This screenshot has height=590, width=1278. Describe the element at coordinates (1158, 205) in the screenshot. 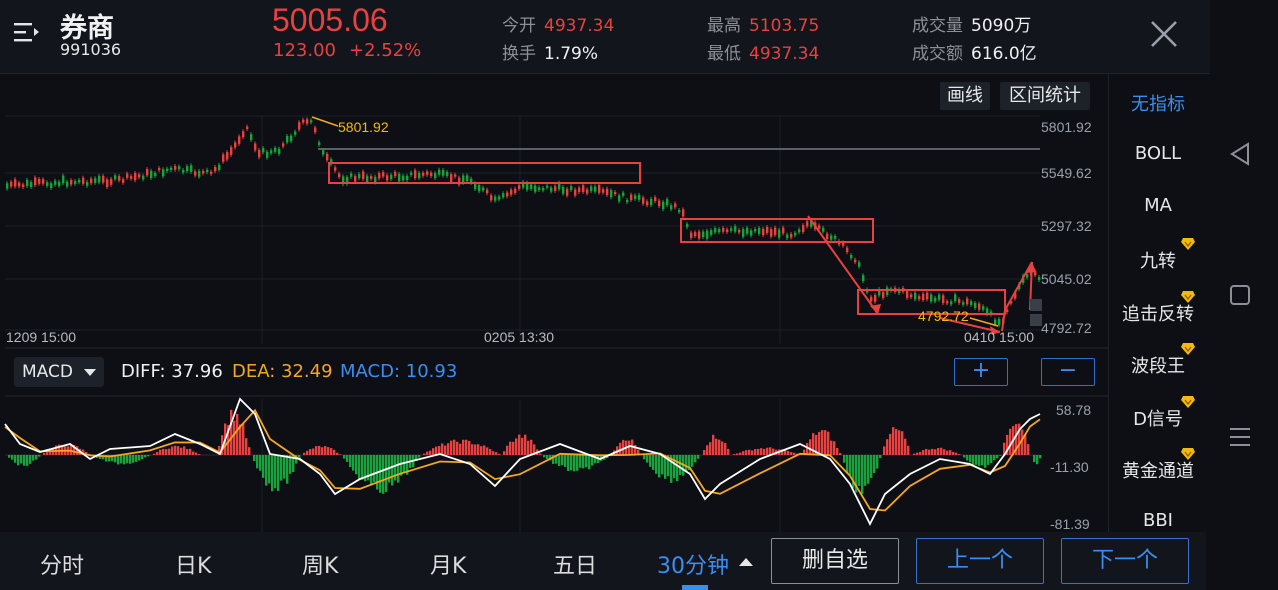

I see `indicator-ma: MA` at that location.